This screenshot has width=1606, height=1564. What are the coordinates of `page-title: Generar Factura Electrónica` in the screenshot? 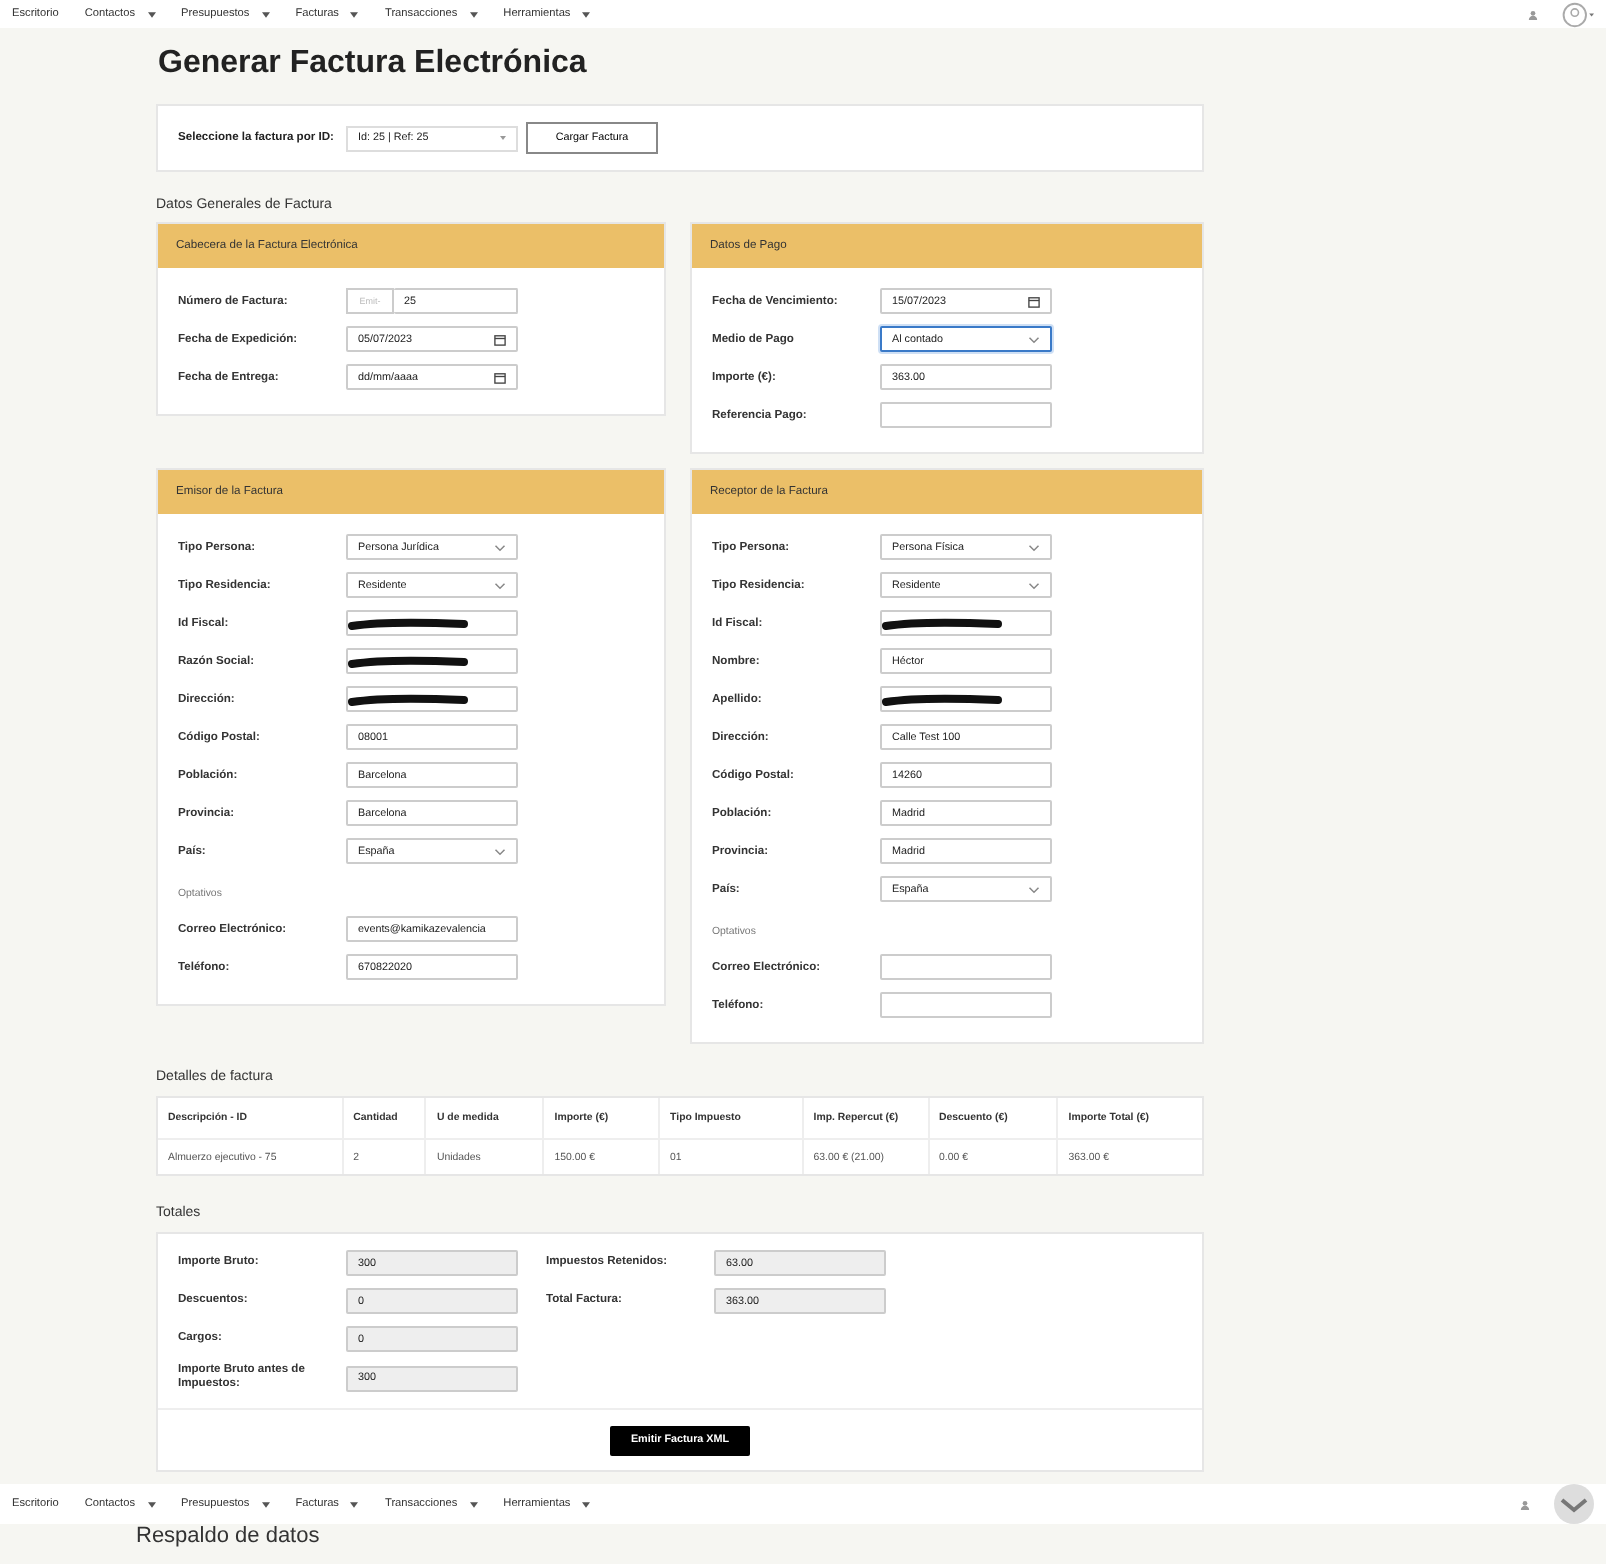 It's located at (373, 64).